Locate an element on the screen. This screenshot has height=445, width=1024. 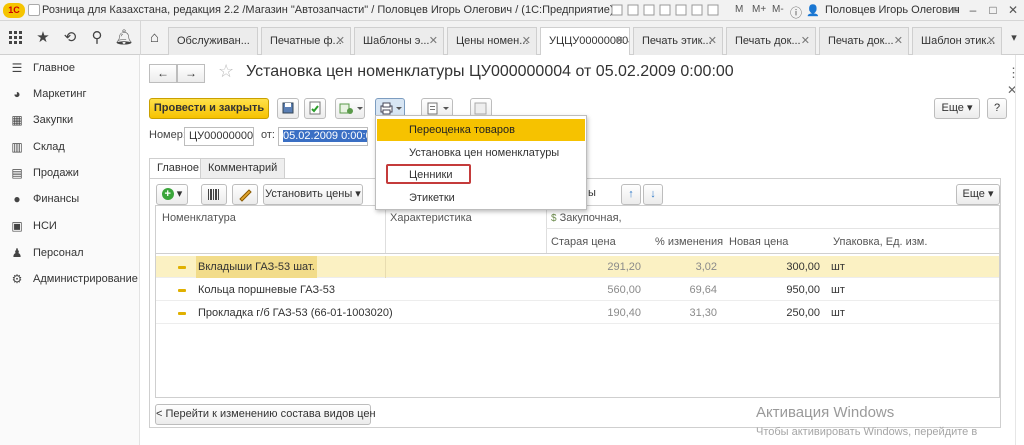
title-toolbar-icons is located at coordinates (670, 10).